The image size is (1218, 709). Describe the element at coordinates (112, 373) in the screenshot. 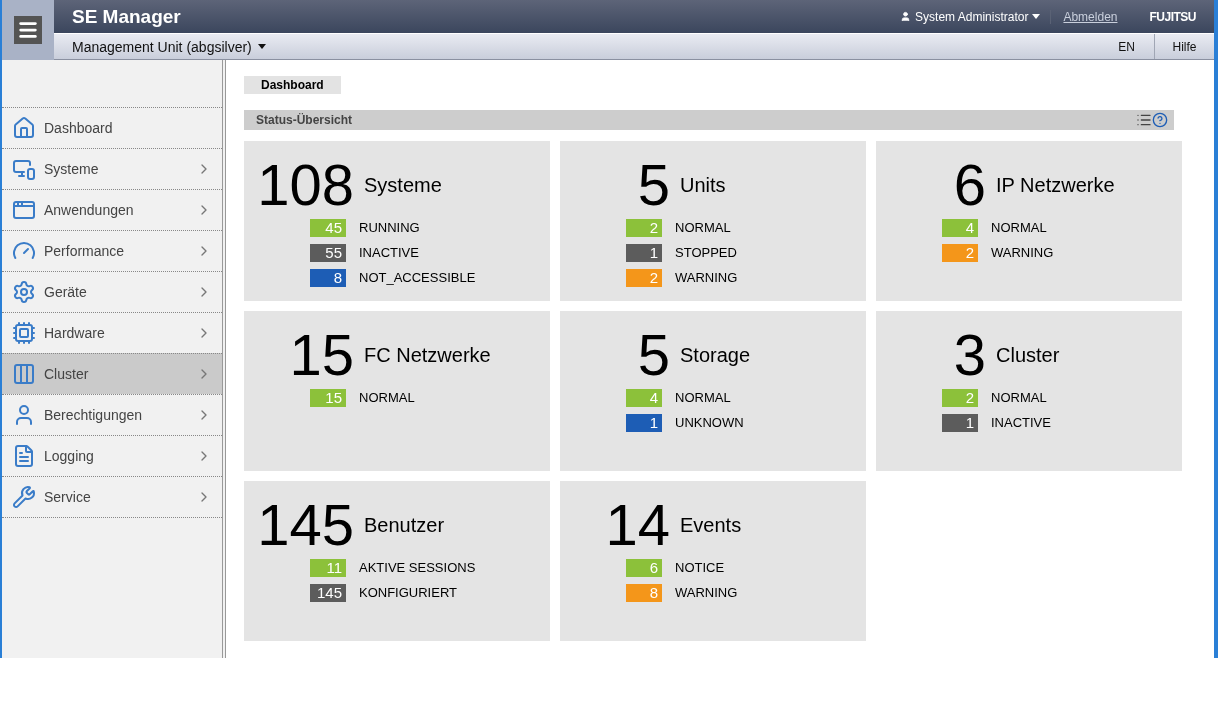

I see `sidebar-item: Cluster` at that location.